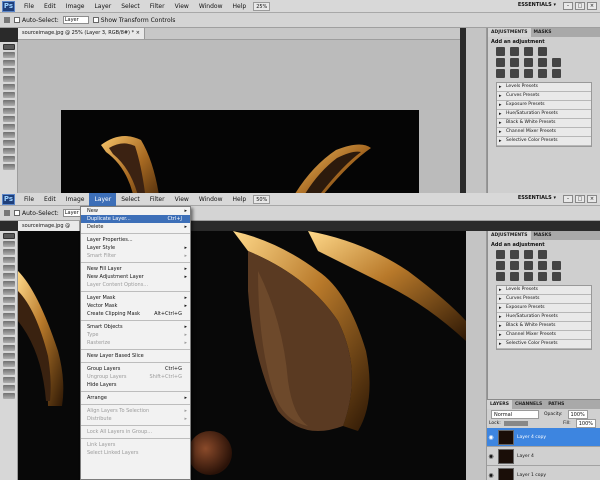 This screenshot has width=600, height=480. I want to click on shape-tool-icon, so click(9, 372).